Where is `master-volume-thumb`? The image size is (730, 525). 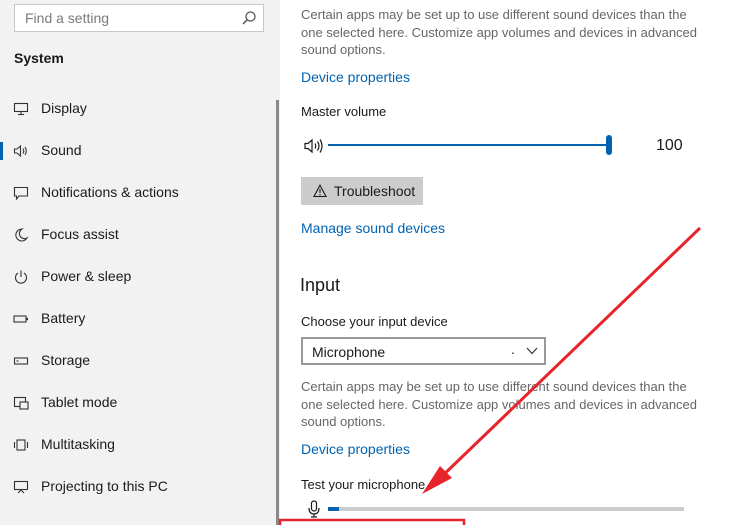
master-volume-thumb is located at coordinates (609, 145).